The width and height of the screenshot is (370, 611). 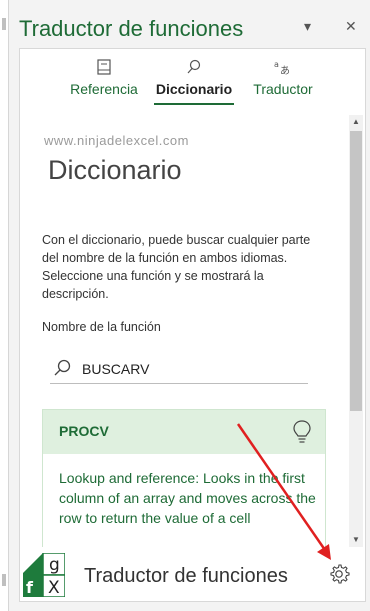 I want to click on search-field, so click(x=179, y=371).